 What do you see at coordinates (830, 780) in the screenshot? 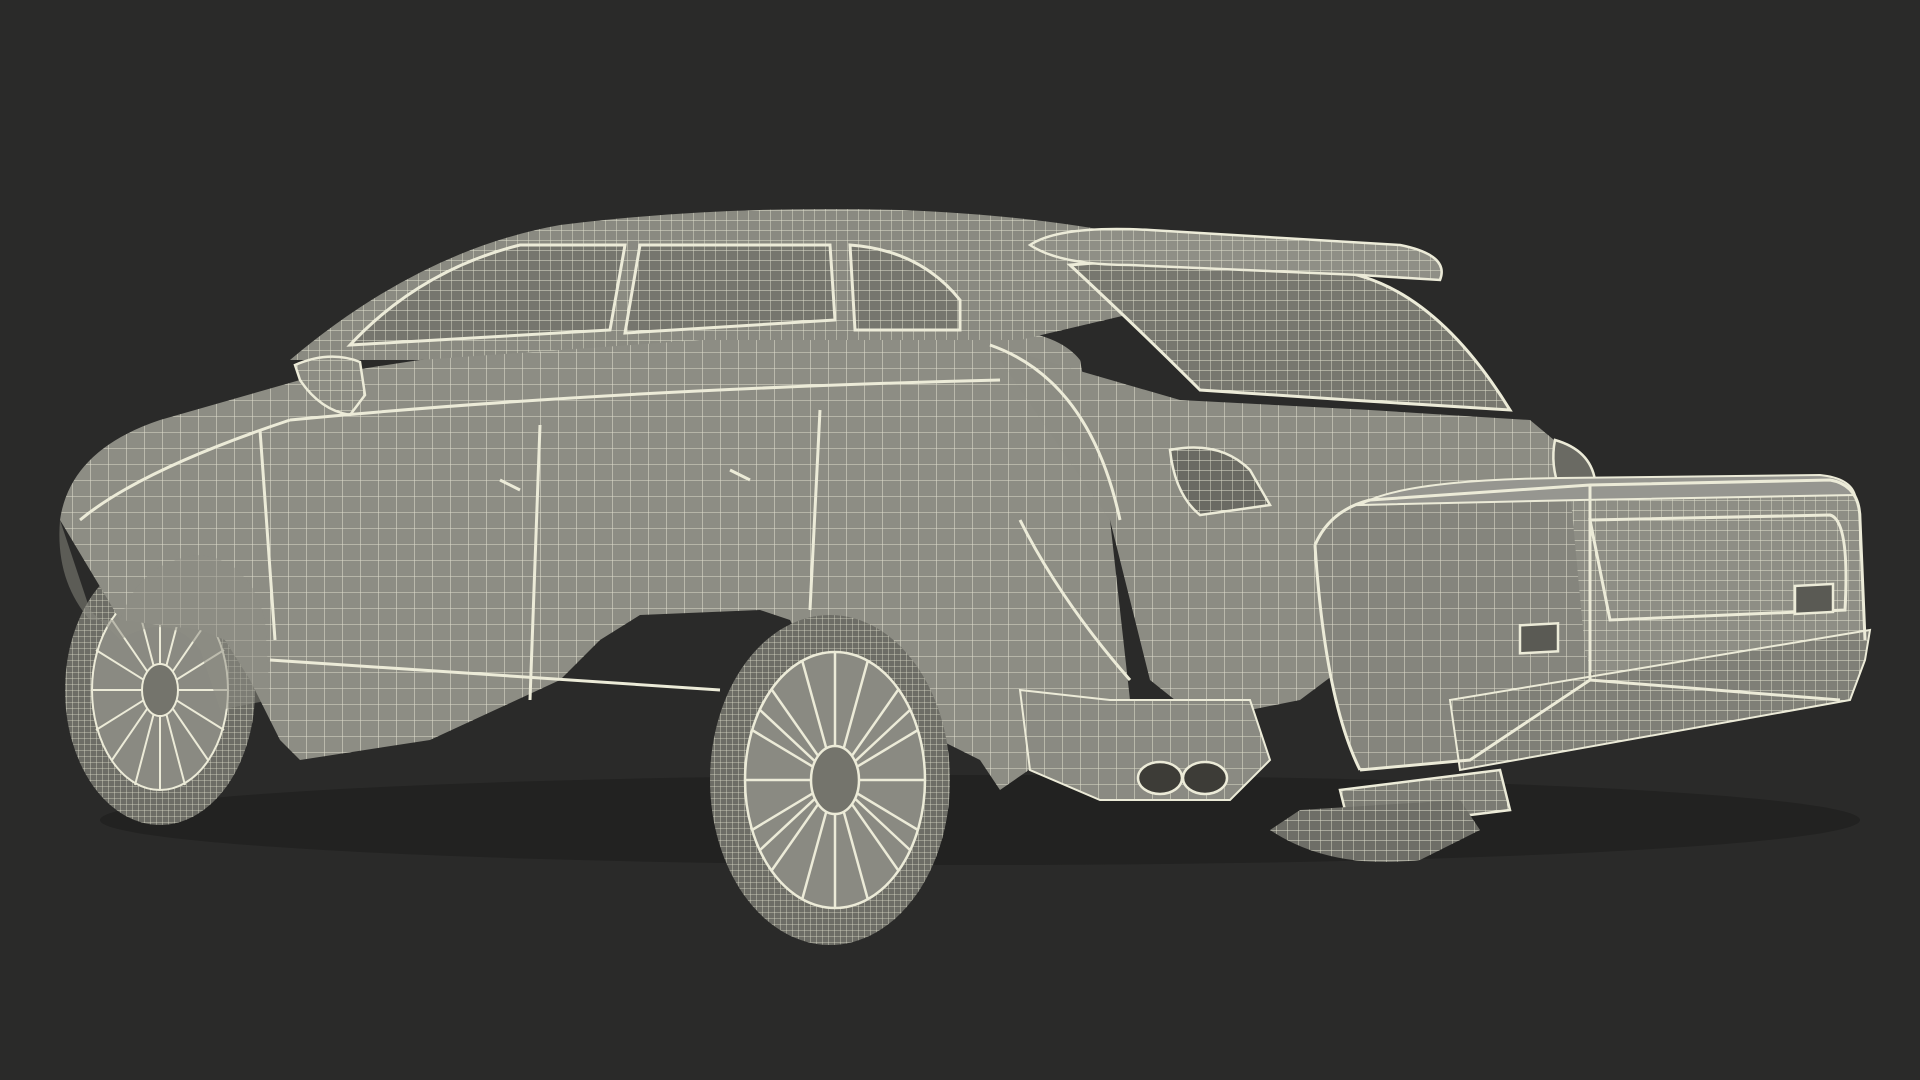
I see `rear-right-wheel` at bounding box center [830, 780].